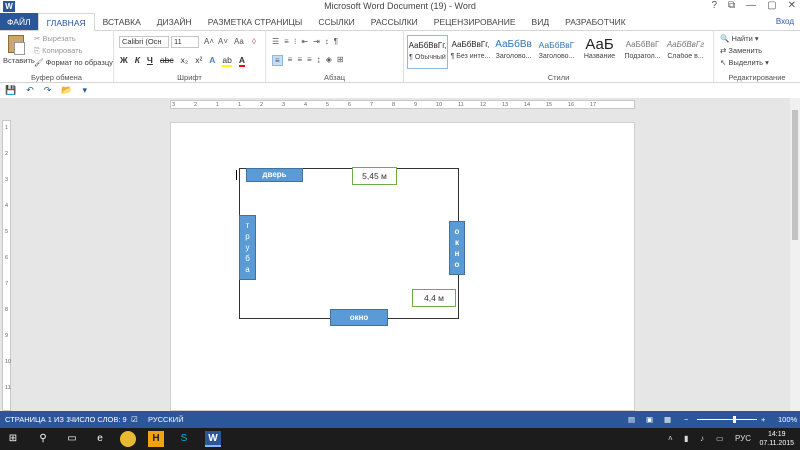 The width and height of the screenshot is (800, 450). Describe the element at coordinates (242, 61) in the screenshot. I see `font-color-icon: A` at that location.